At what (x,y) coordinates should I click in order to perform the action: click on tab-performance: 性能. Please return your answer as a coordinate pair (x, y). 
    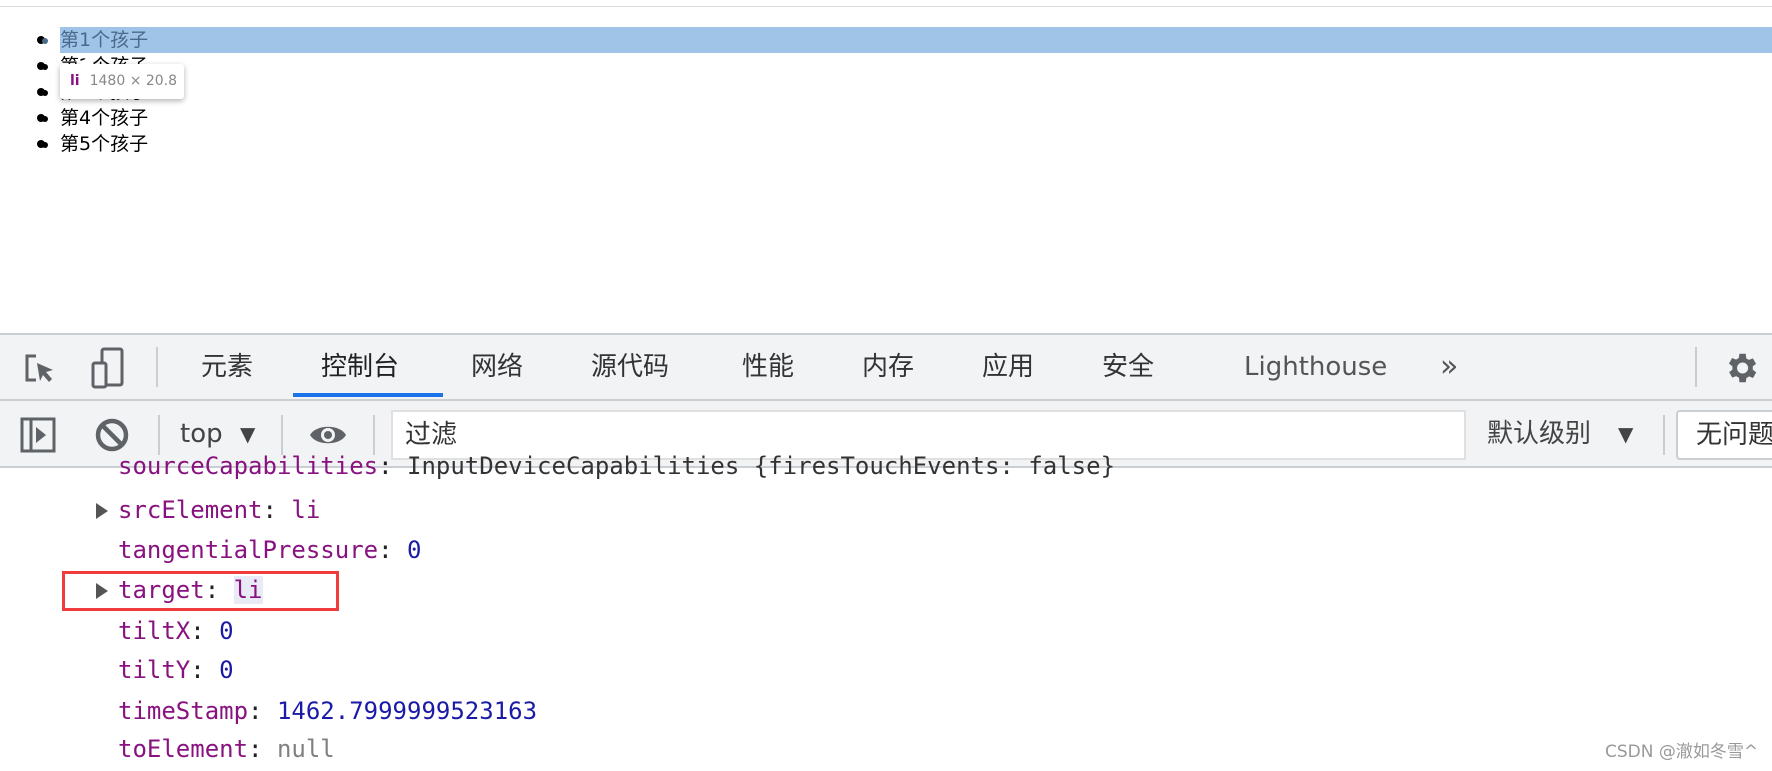
    Looking at the image, I should click on (768, 367).